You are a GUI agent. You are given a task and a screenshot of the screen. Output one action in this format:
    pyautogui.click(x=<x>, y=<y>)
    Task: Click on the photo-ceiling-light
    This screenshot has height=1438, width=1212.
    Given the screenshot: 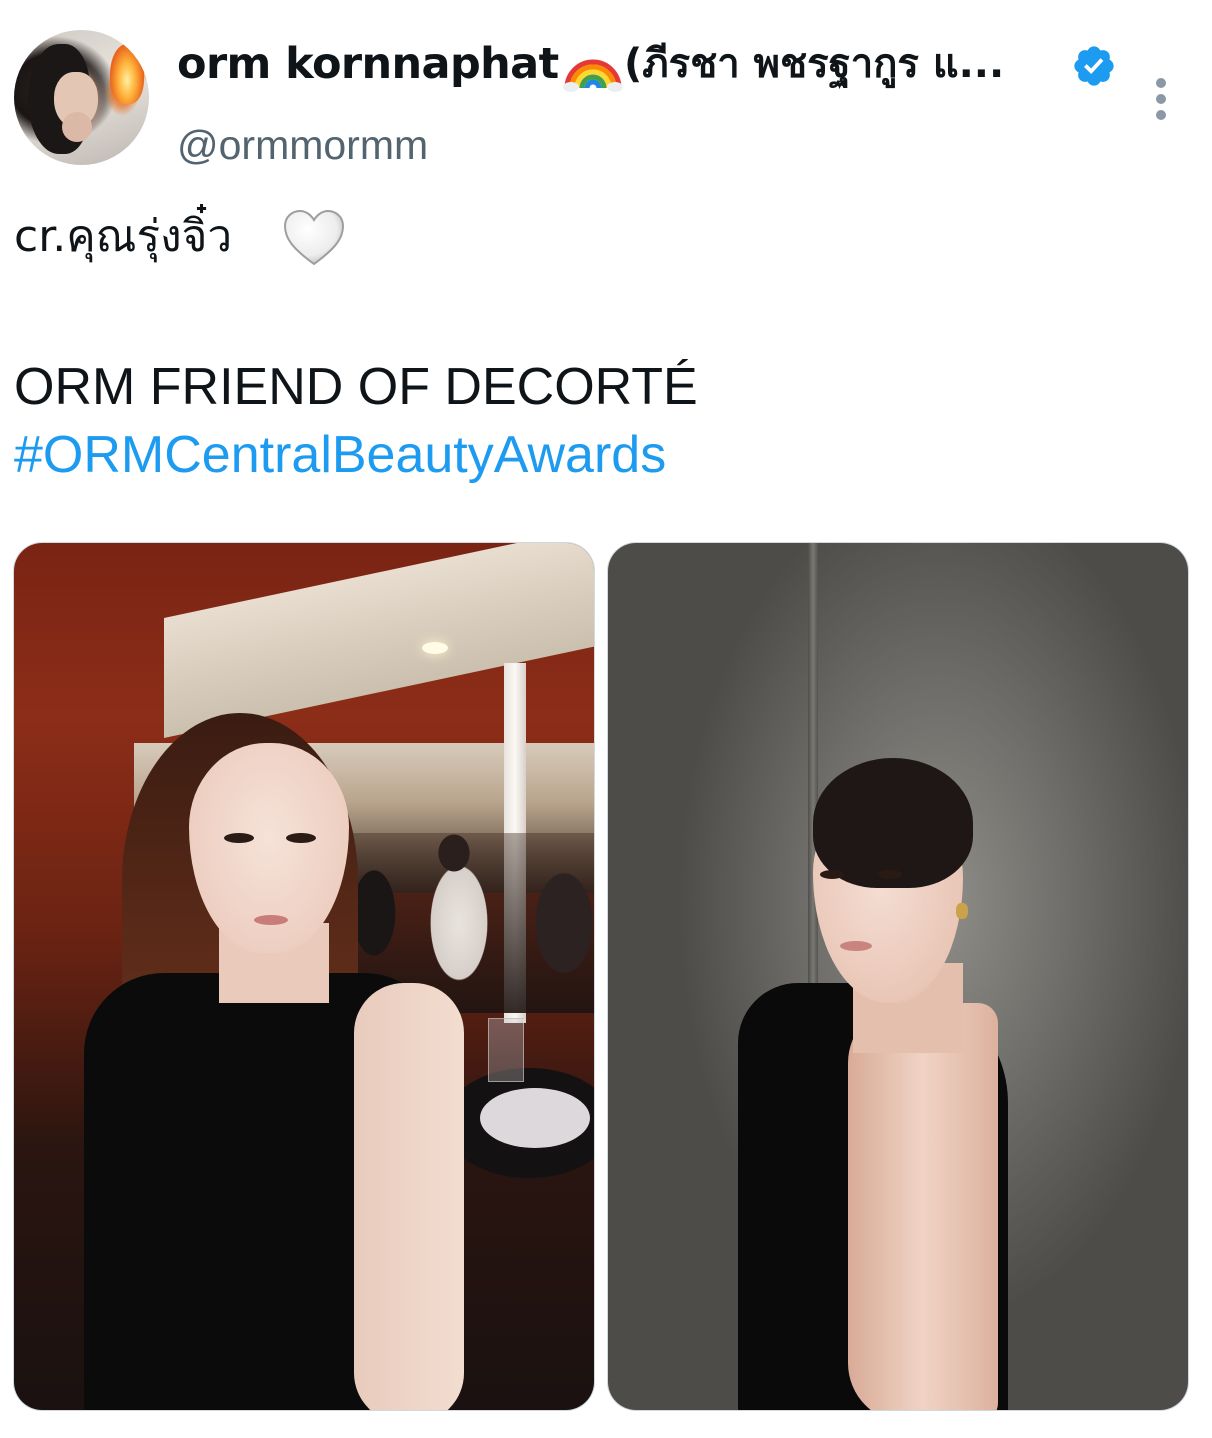 What is the action you would take?
    pyautogui.click(x=435, y=648)
    